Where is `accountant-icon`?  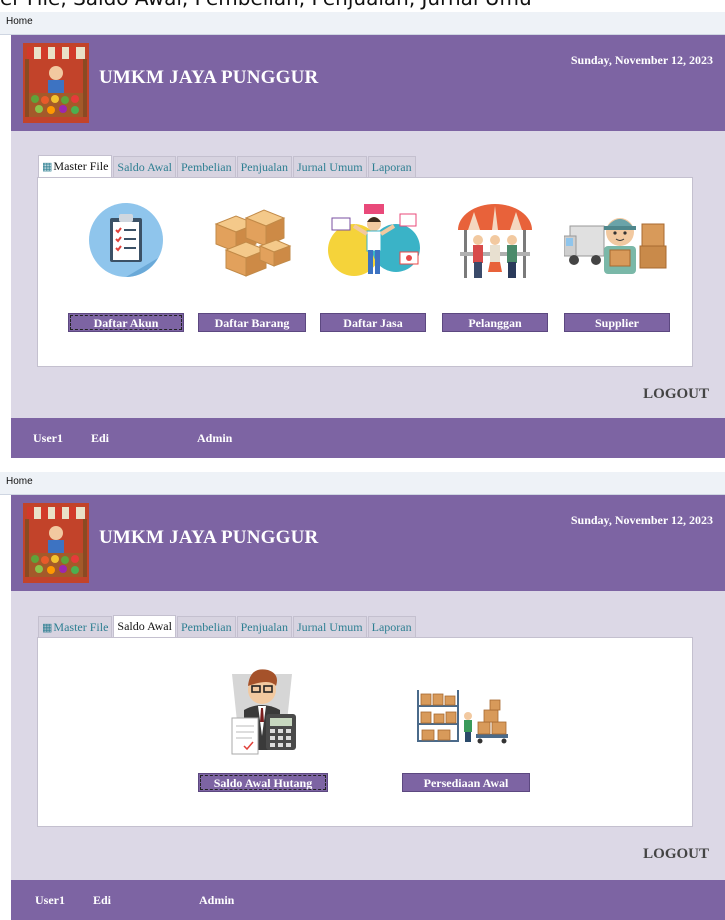
accountant-icon is located at coordinates (262, 714).